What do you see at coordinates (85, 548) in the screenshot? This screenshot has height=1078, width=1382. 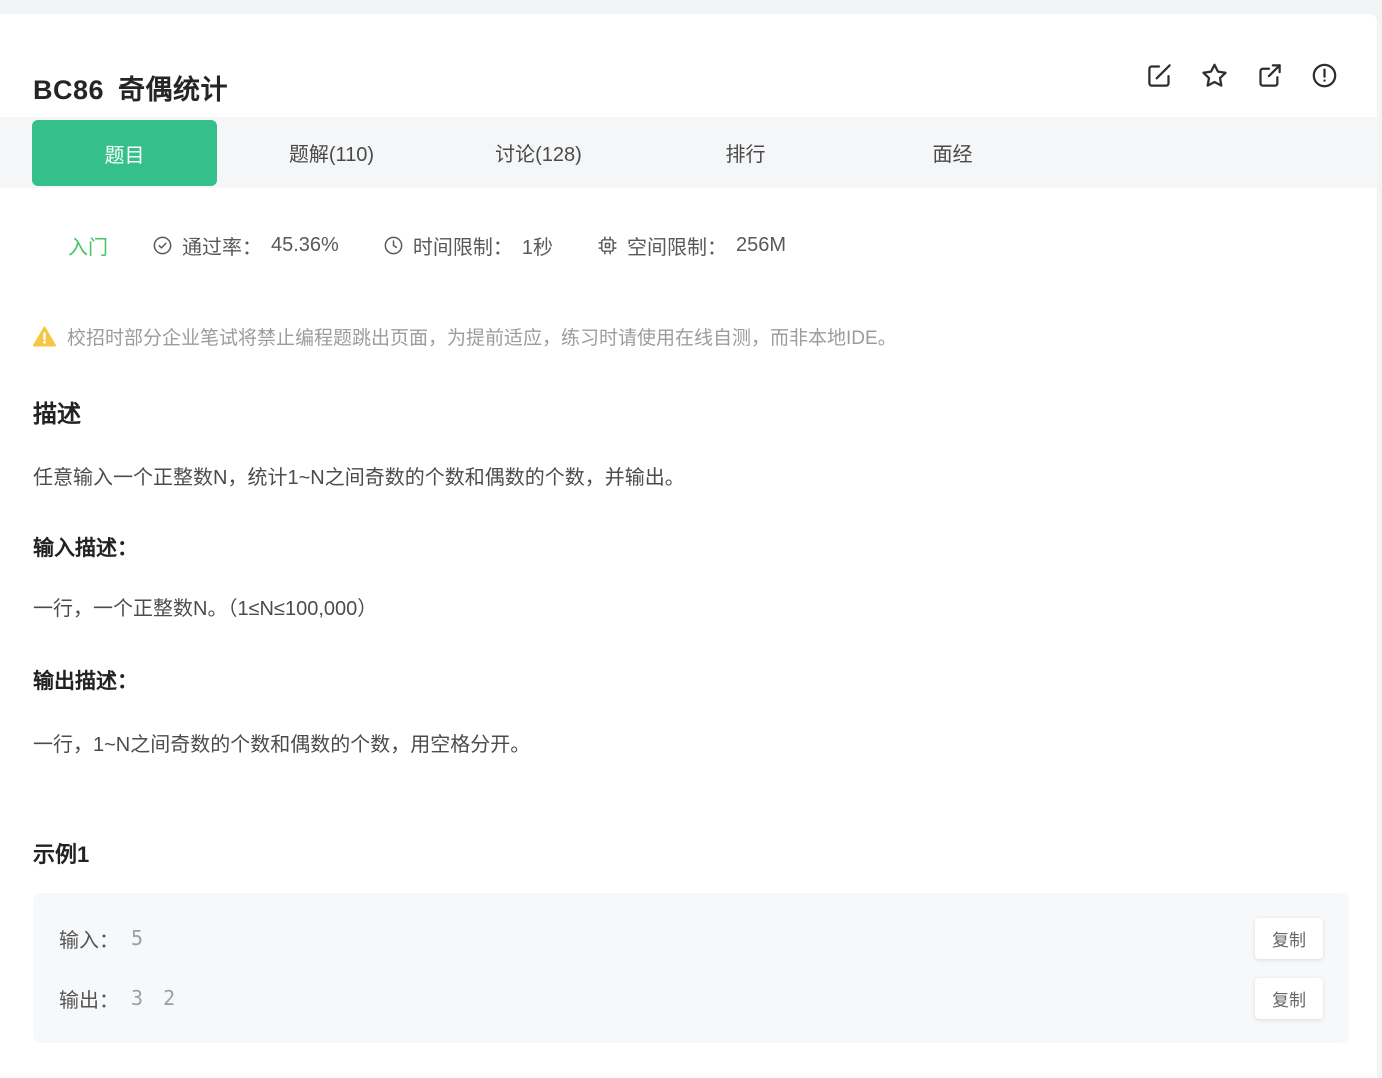 I see `input-description-heading: 输入描述：` at bounding box center [85, 548].